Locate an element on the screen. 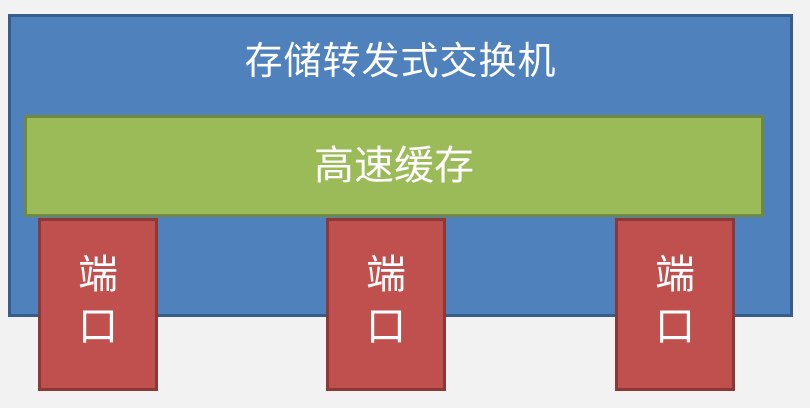  port-label-2: 端口 is located at coordinates (386, 300).